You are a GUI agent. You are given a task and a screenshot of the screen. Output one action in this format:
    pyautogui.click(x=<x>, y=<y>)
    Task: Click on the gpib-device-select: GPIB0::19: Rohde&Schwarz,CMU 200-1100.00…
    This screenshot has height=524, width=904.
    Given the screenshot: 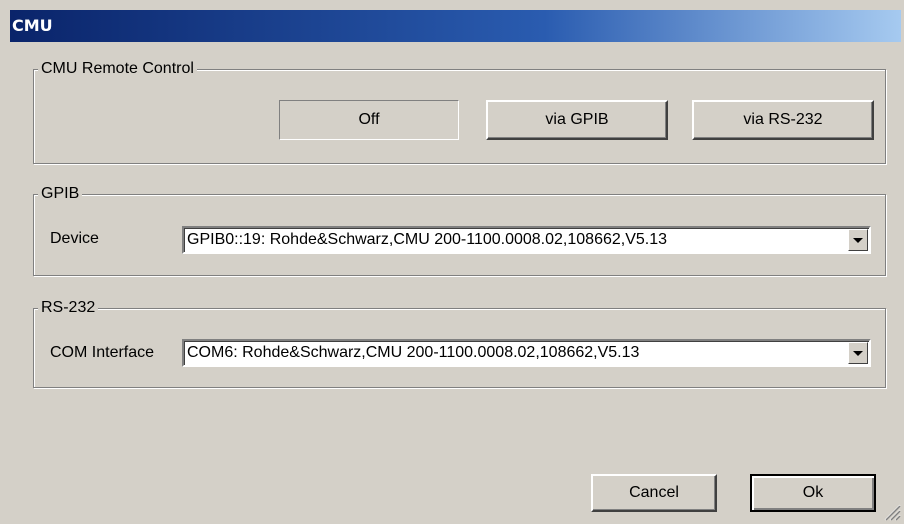 What is the action you would take?
    pyautogui.click(x=526, y=240)
    